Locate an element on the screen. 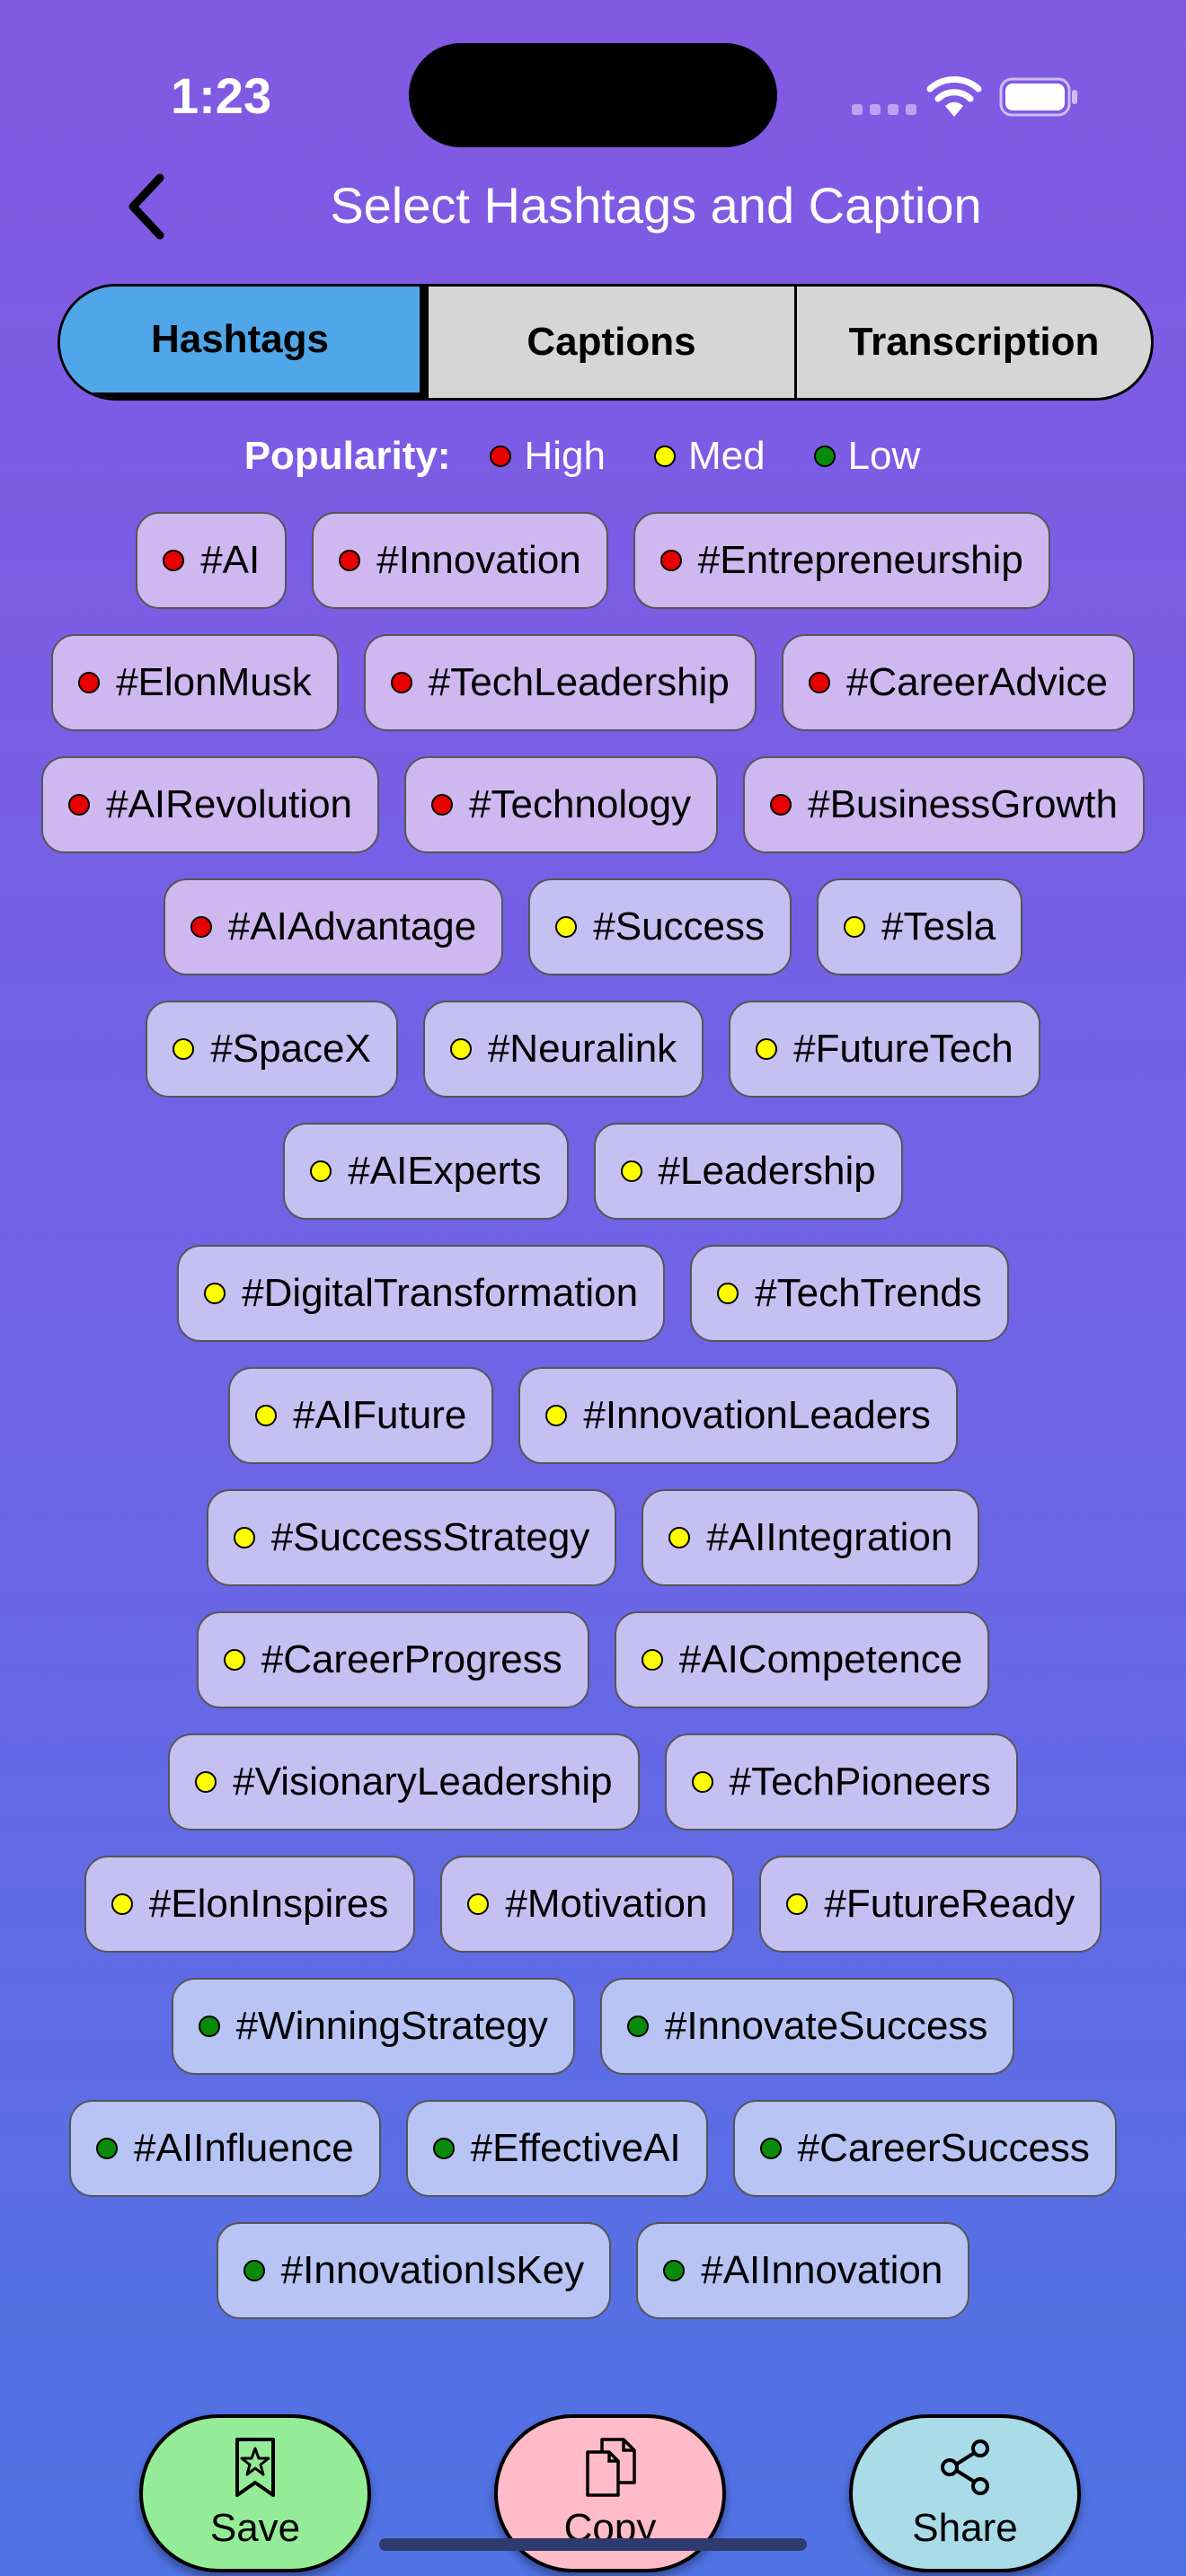  legend-label: Popularity: is located at coordinates (347, 456).